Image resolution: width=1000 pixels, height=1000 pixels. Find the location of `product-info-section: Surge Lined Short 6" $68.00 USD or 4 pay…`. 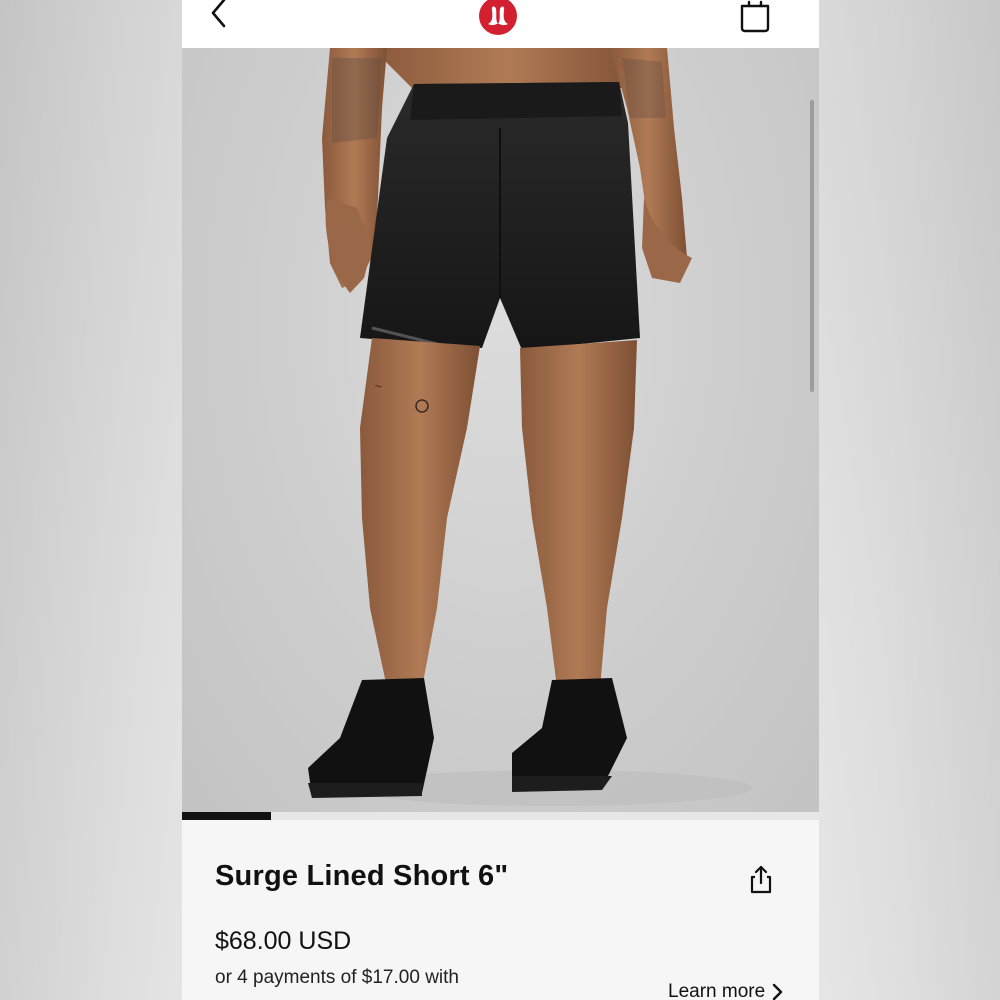

product-info-section: Surge Lined Short 6" $68.00 USD or 4 pay… is located at coordinates (500, 910).